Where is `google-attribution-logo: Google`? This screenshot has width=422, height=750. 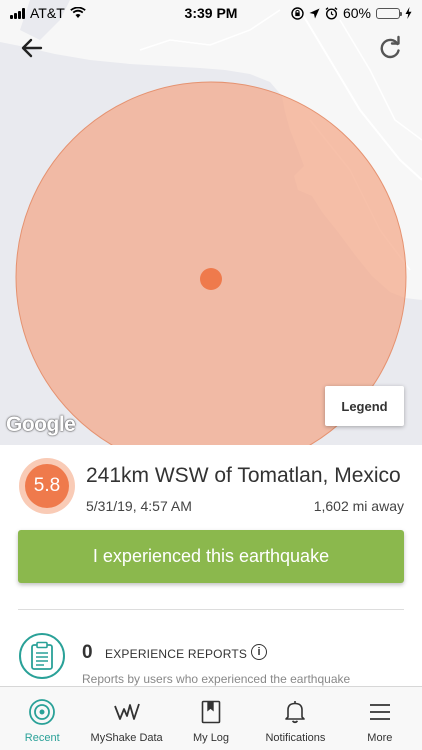
google-attribution-logo: Google is located at coordinates (41, 424).